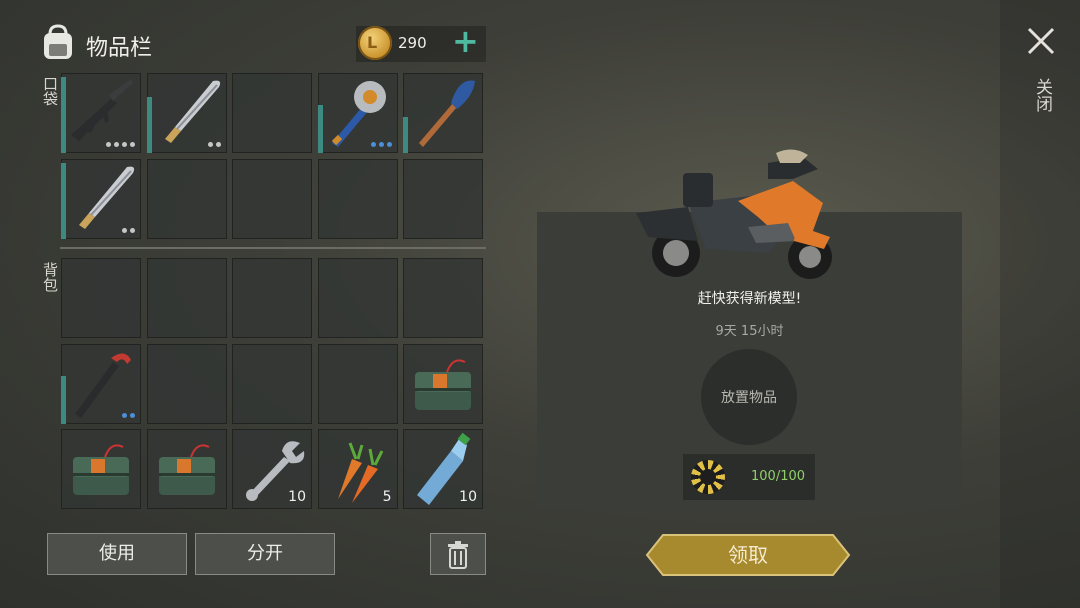 This screenshot has width=1080, height=608. Describe the element at coordinates (1041, 41) in the screenshot. I see `close-icon` at that location.